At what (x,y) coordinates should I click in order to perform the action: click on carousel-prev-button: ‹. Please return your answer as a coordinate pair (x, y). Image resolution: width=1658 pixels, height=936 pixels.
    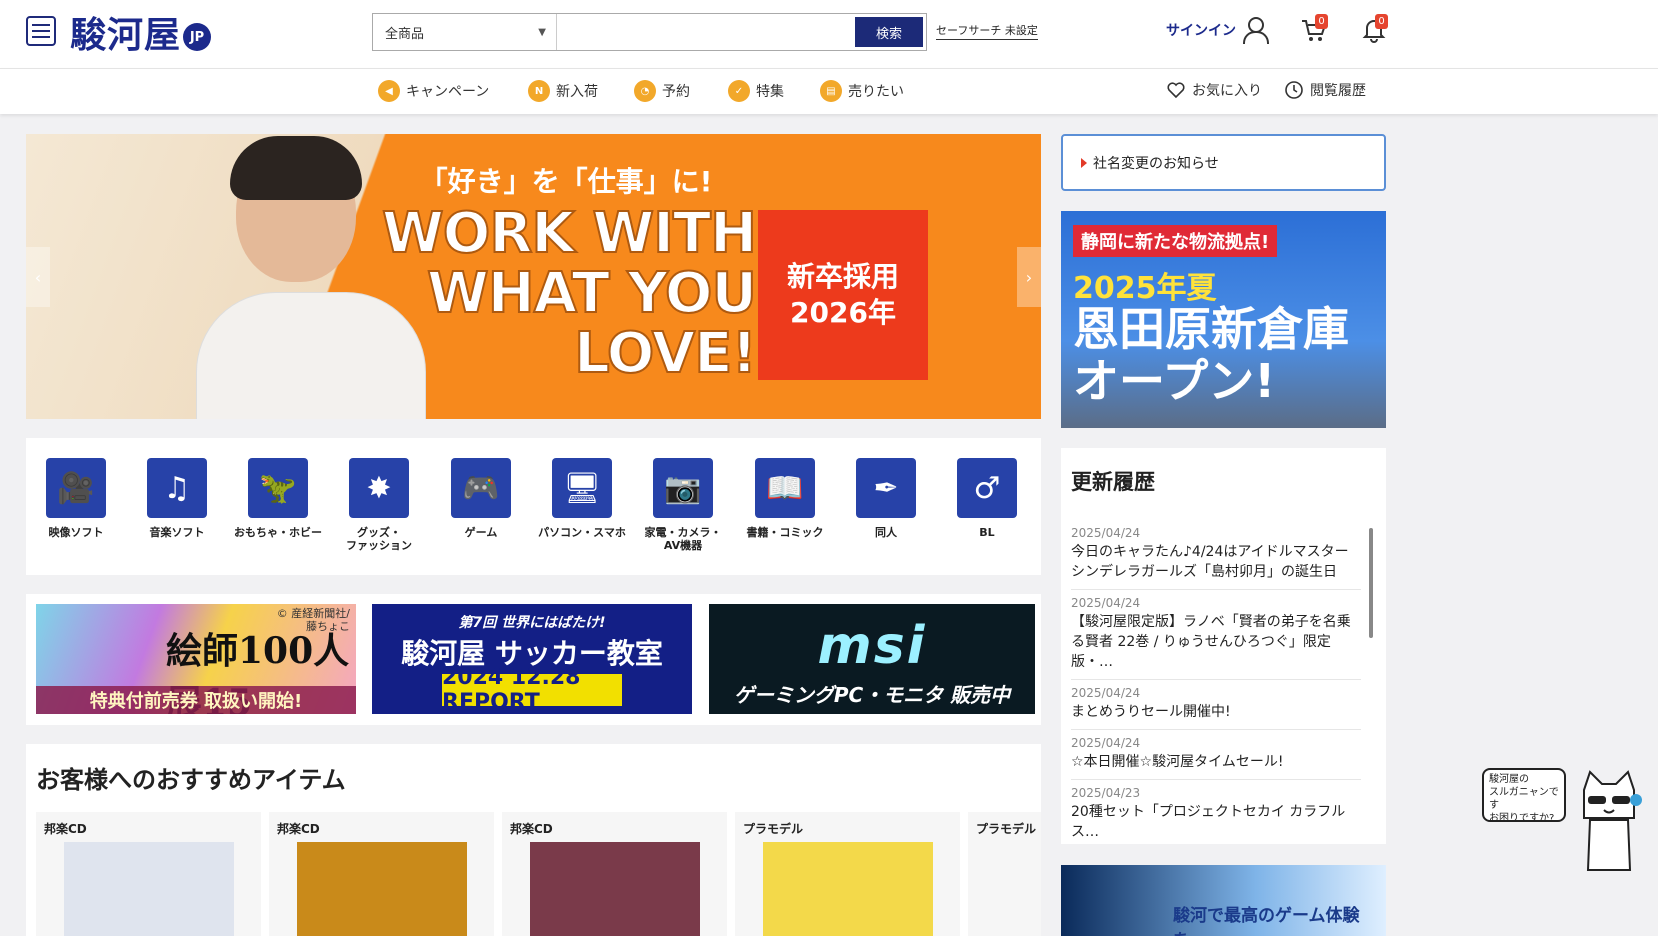
    Looking at the image, I should click on (38, 277).